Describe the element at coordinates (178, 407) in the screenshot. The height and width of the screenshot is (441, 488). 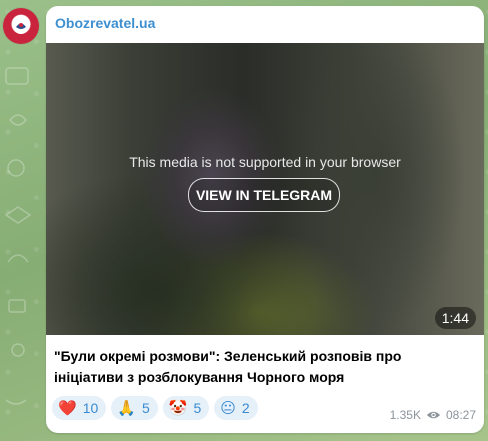
I see `clown-icon: 🤡` at that location.